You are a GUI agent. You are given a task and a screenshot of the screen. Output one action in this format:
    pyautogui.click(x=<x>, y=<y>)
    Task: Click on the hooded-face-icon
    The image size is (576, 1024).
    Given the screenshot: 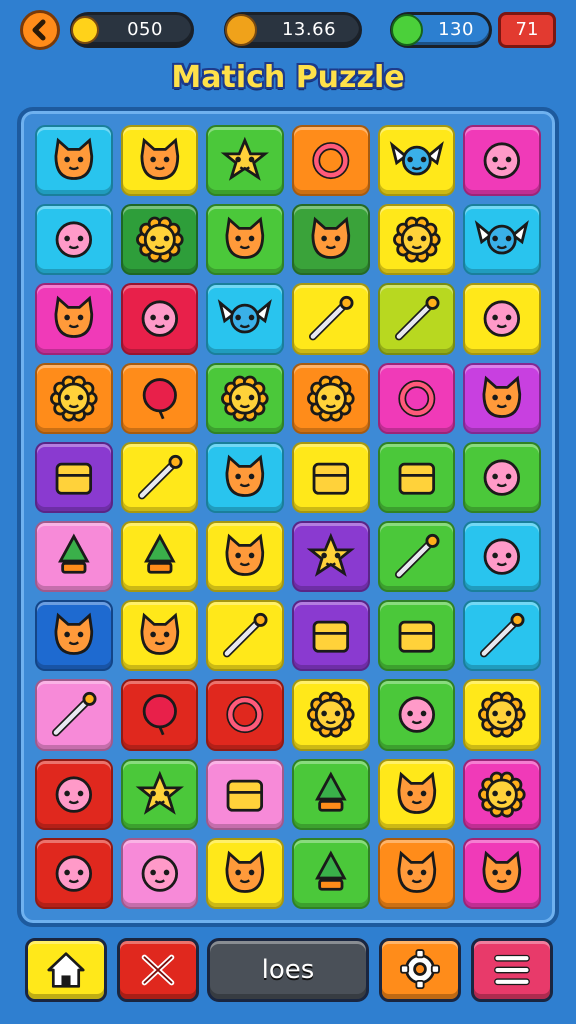 What is the action you would take?
    pyautogui.click(x=502, y=160)
    